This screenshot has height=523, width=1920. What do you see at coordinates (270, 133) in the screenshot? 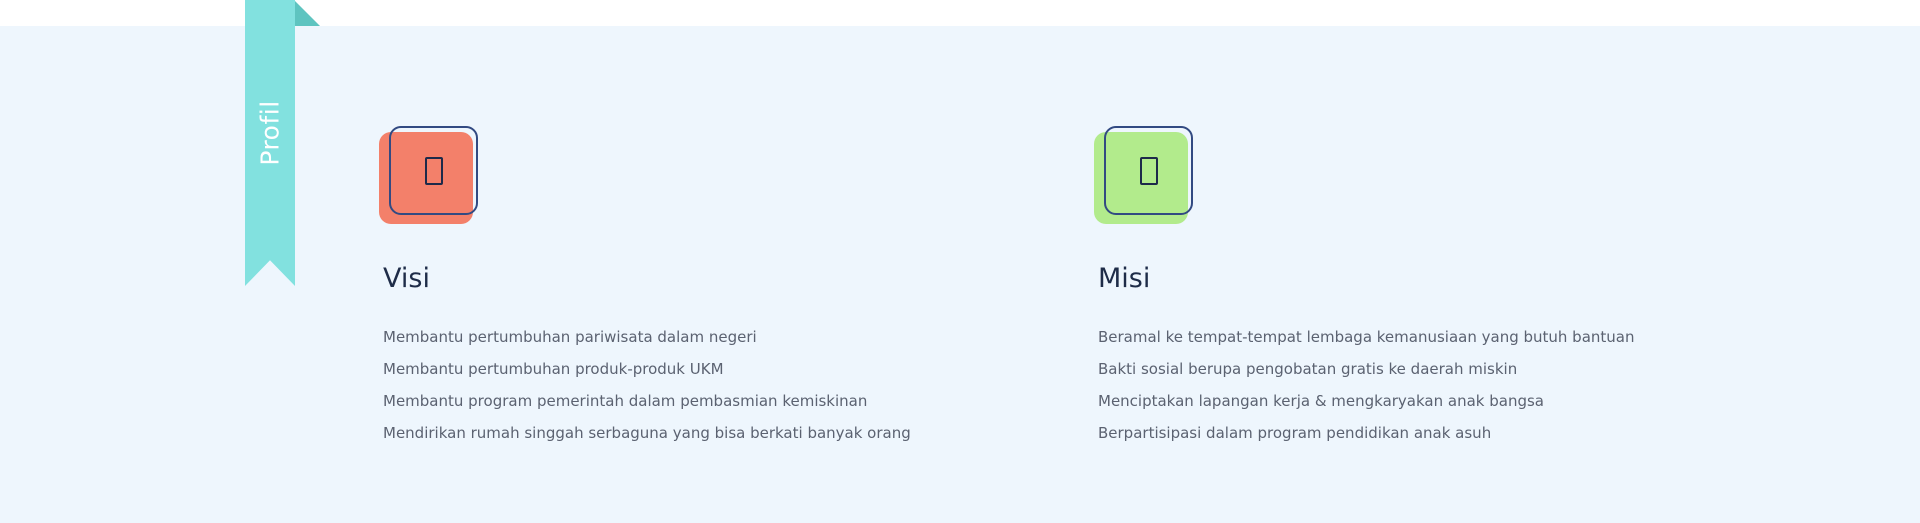
I see `ribbon-label: Profil` at bounding box center [270, 133].